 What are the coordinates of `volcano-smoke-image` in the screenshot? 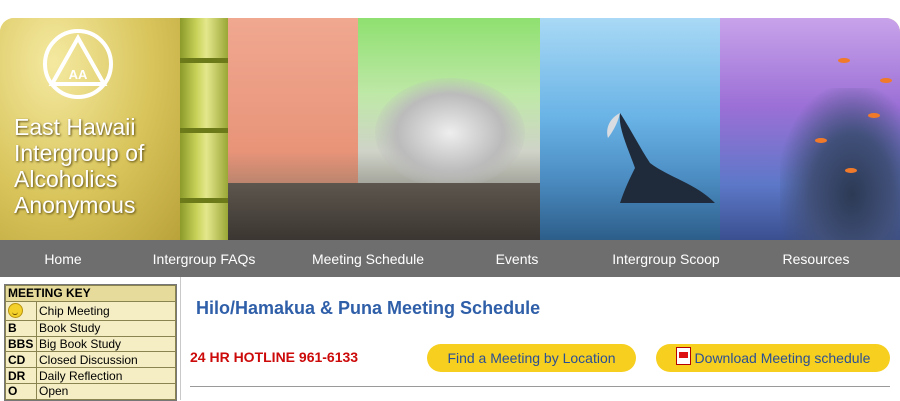 It's located at (450, 133).